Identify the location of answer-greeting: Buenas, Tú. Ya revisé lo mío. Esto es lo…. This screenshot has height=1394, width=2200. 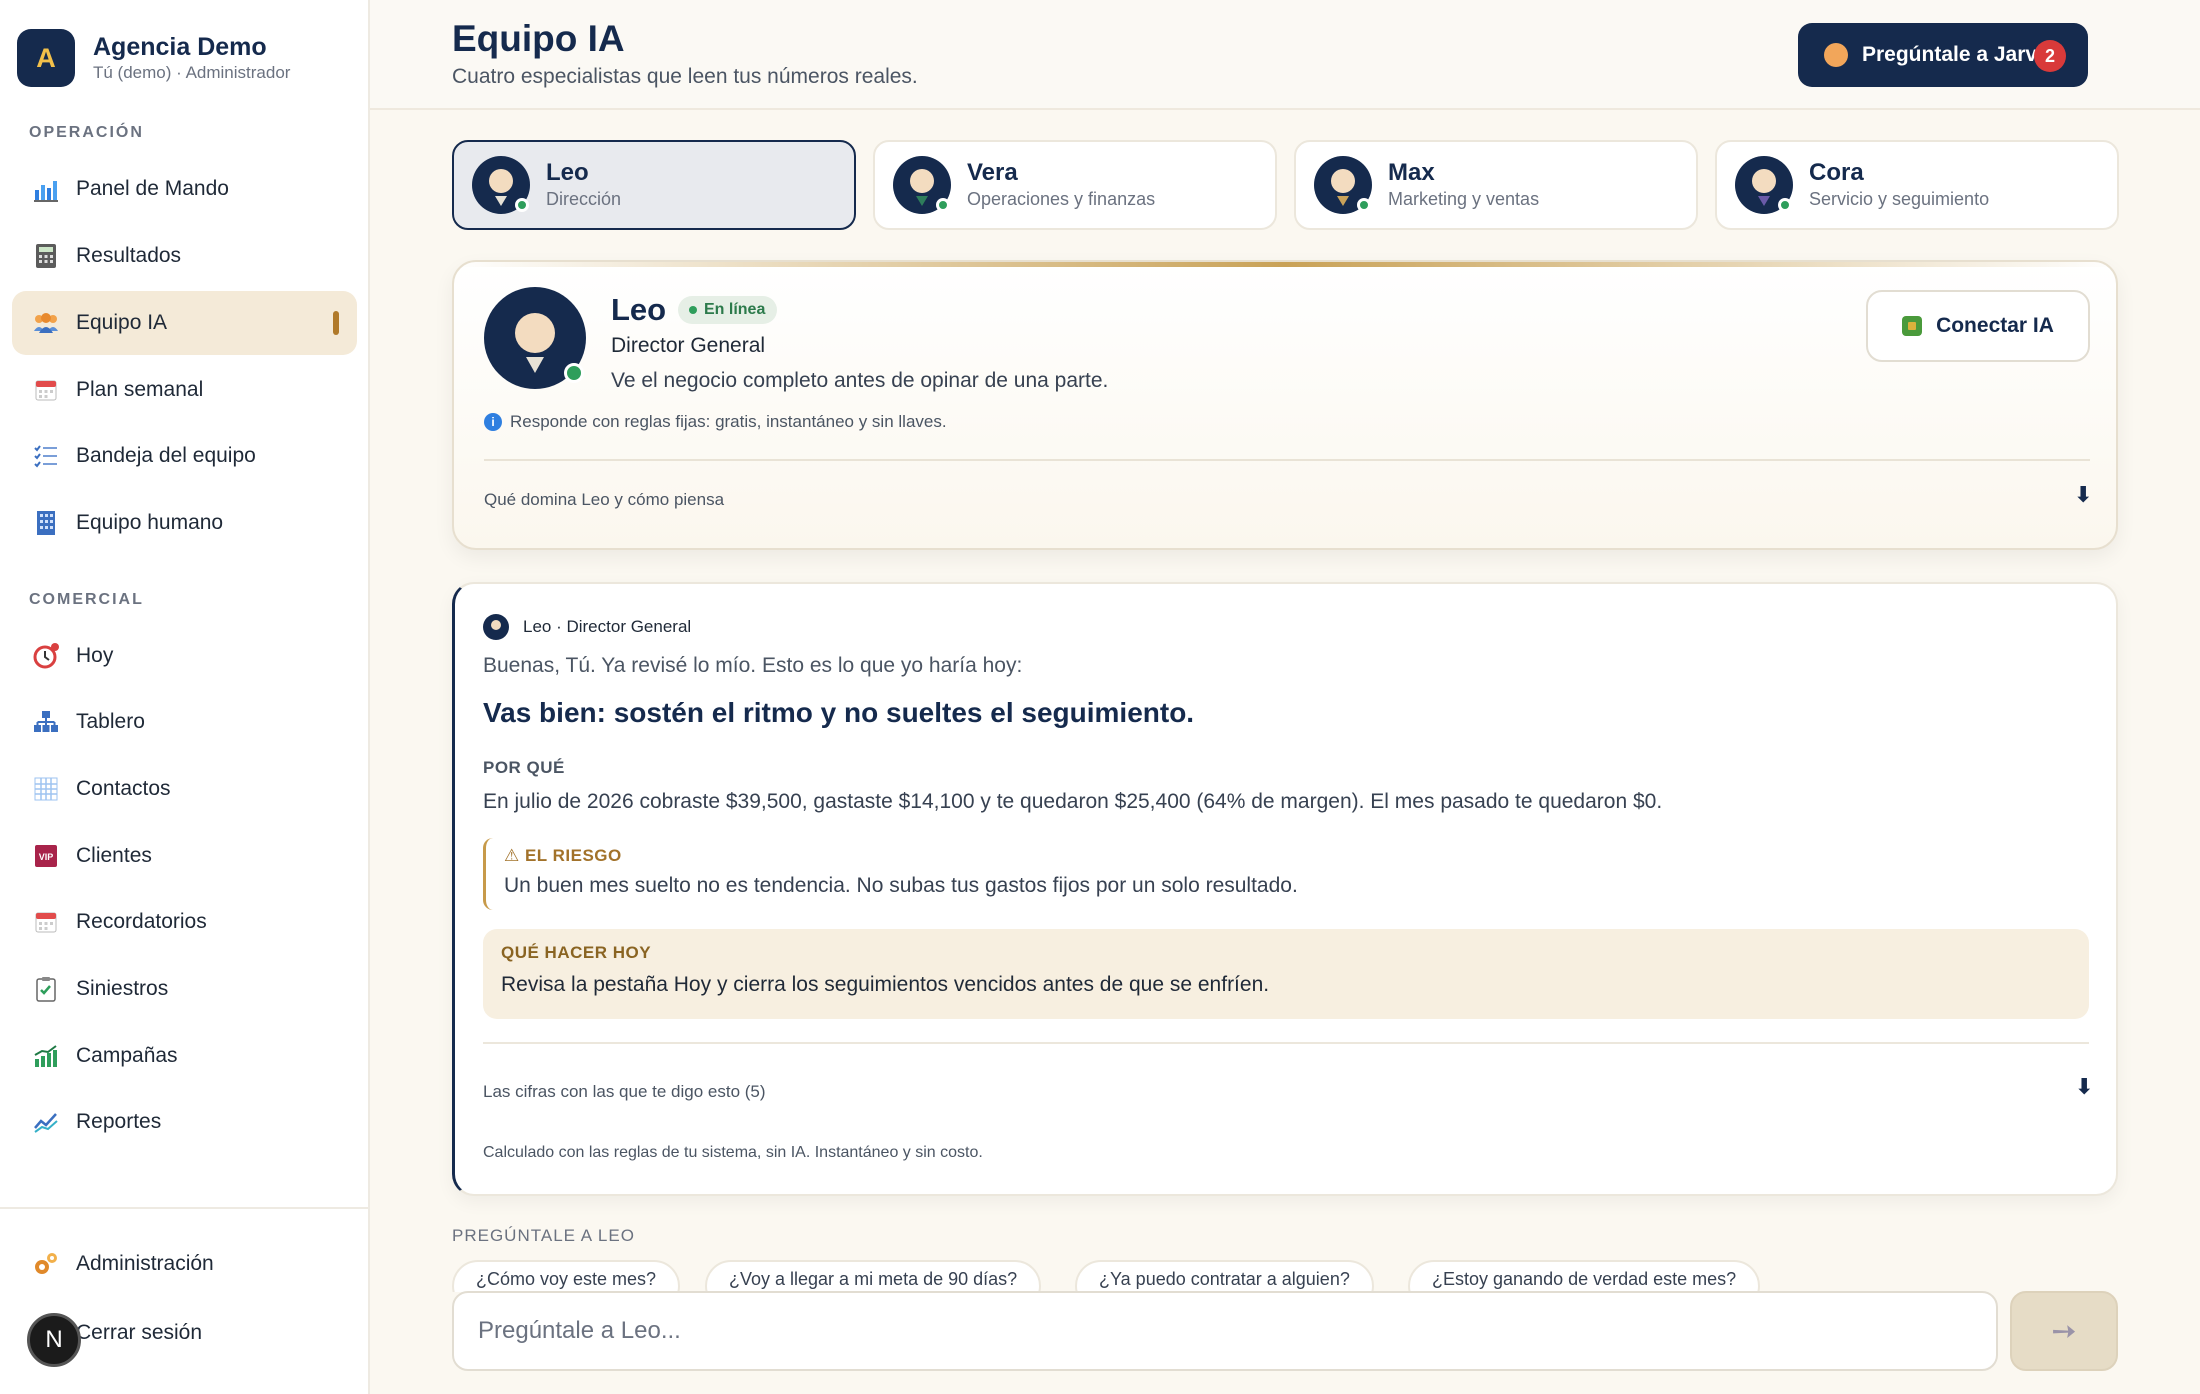
(753, 665).